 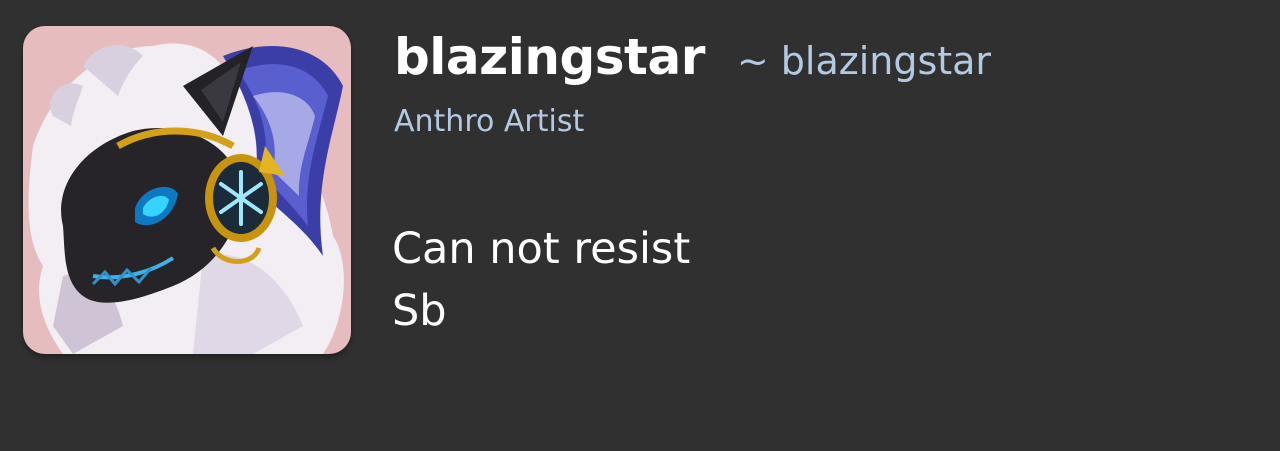 What do you see at coordinates (864, 61) in the screenshot?
I see `username-link: ~ blazingstar` at bounding box center [864, 61].